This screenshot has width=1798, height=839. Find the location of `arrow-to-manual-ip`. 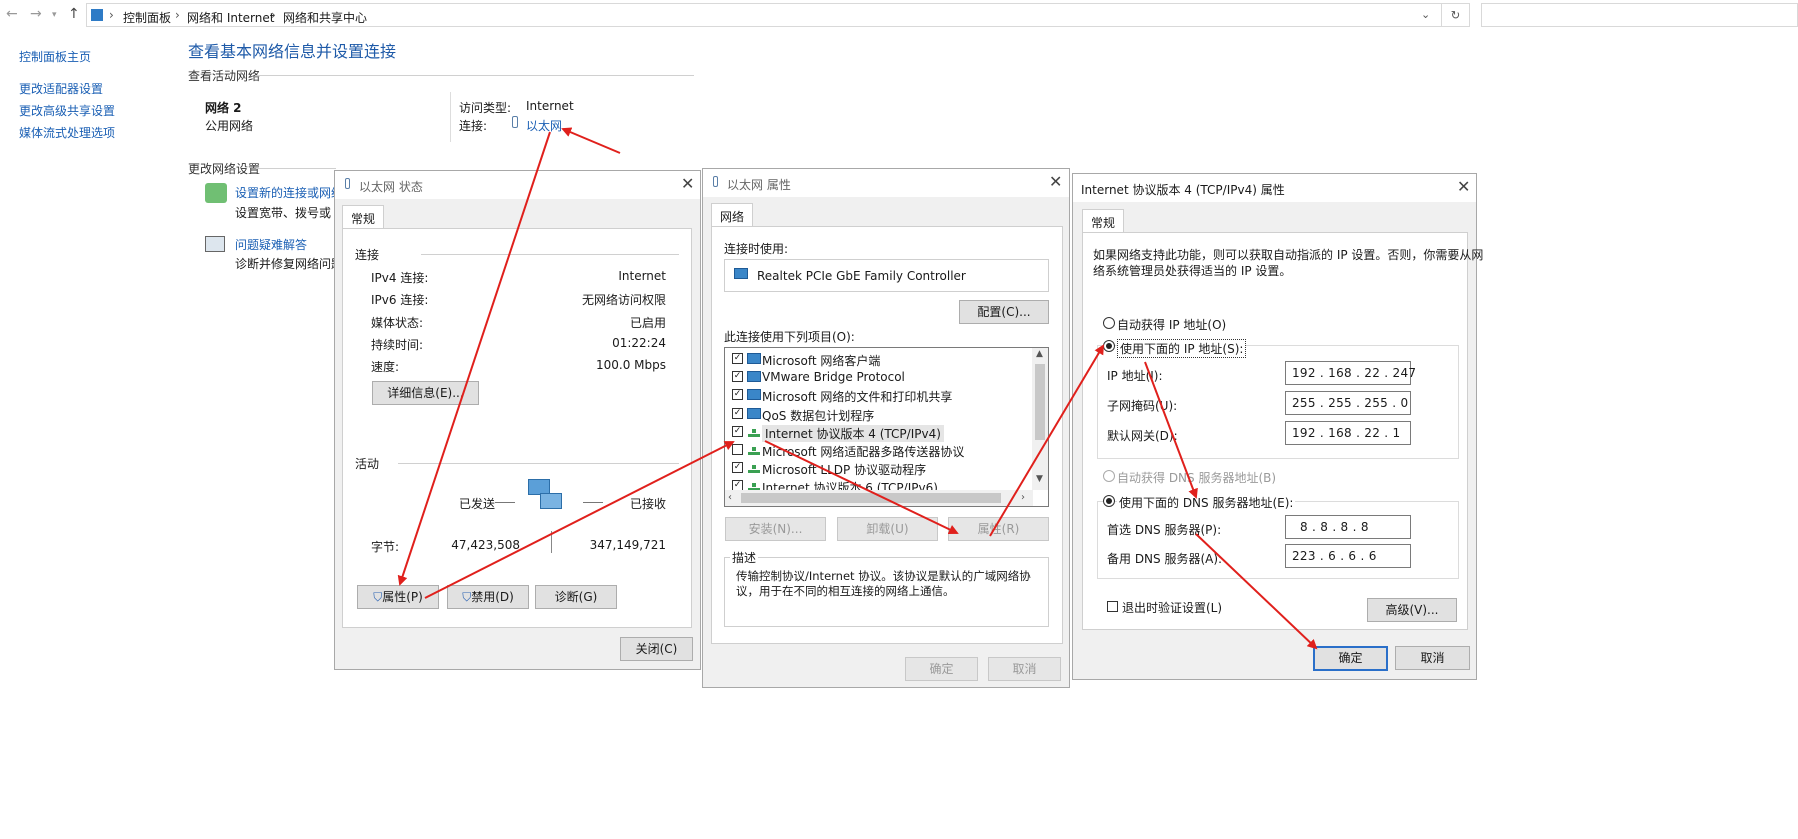

arrow-to-manual-ip is located at coordinates (1047, 440).